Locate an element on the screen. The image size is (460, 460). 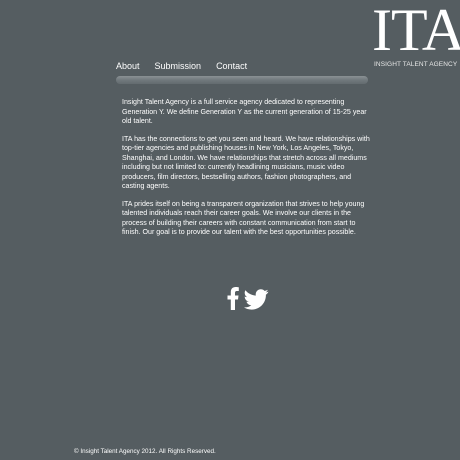
logo-tagline: INSIGHT TALENT AGENCY is located at coordinates (416, 64).